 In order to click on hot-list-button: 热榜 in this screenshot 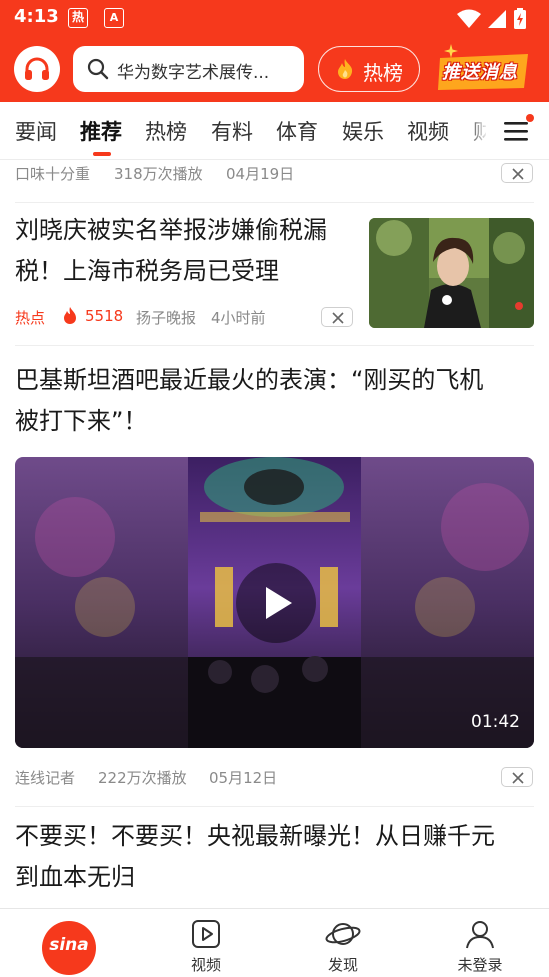, I will do `click(369, 69)`.